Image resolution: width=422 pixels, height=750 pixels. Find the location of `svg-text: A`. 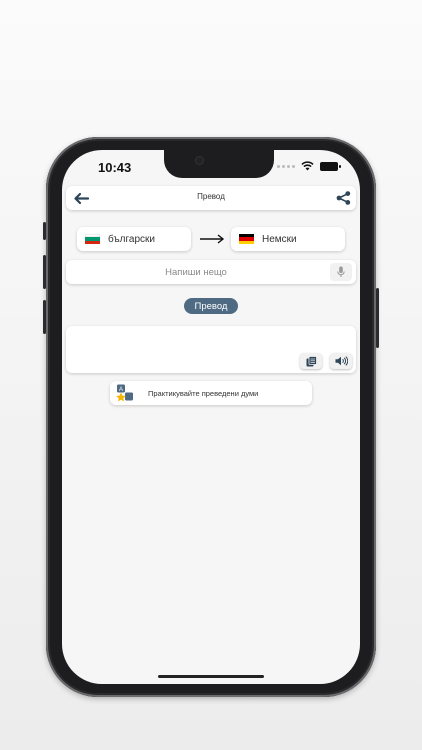

svg-text: A is located at coordinates (121, 390).